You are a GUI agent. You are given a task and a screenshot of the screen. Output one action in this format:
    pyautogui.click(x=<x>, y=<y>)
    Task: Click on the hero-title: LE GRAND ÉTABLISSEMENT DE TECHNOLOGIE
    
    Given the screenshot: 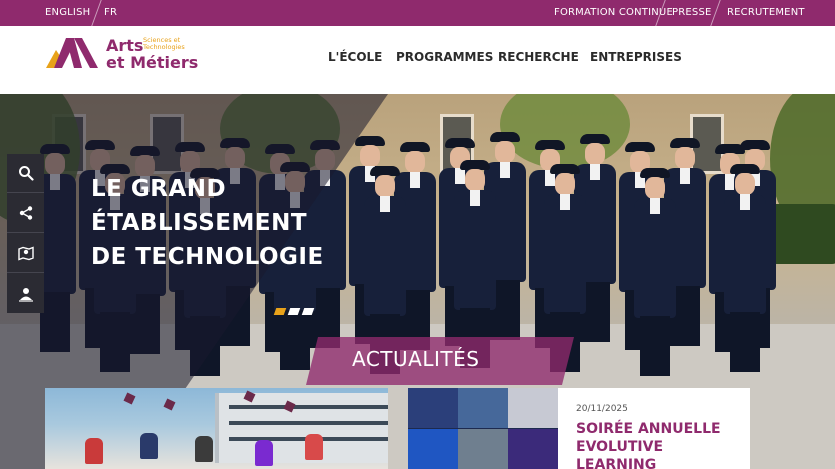 What is the action you would take?
    pyautogui.click(x=241, y=223)
    